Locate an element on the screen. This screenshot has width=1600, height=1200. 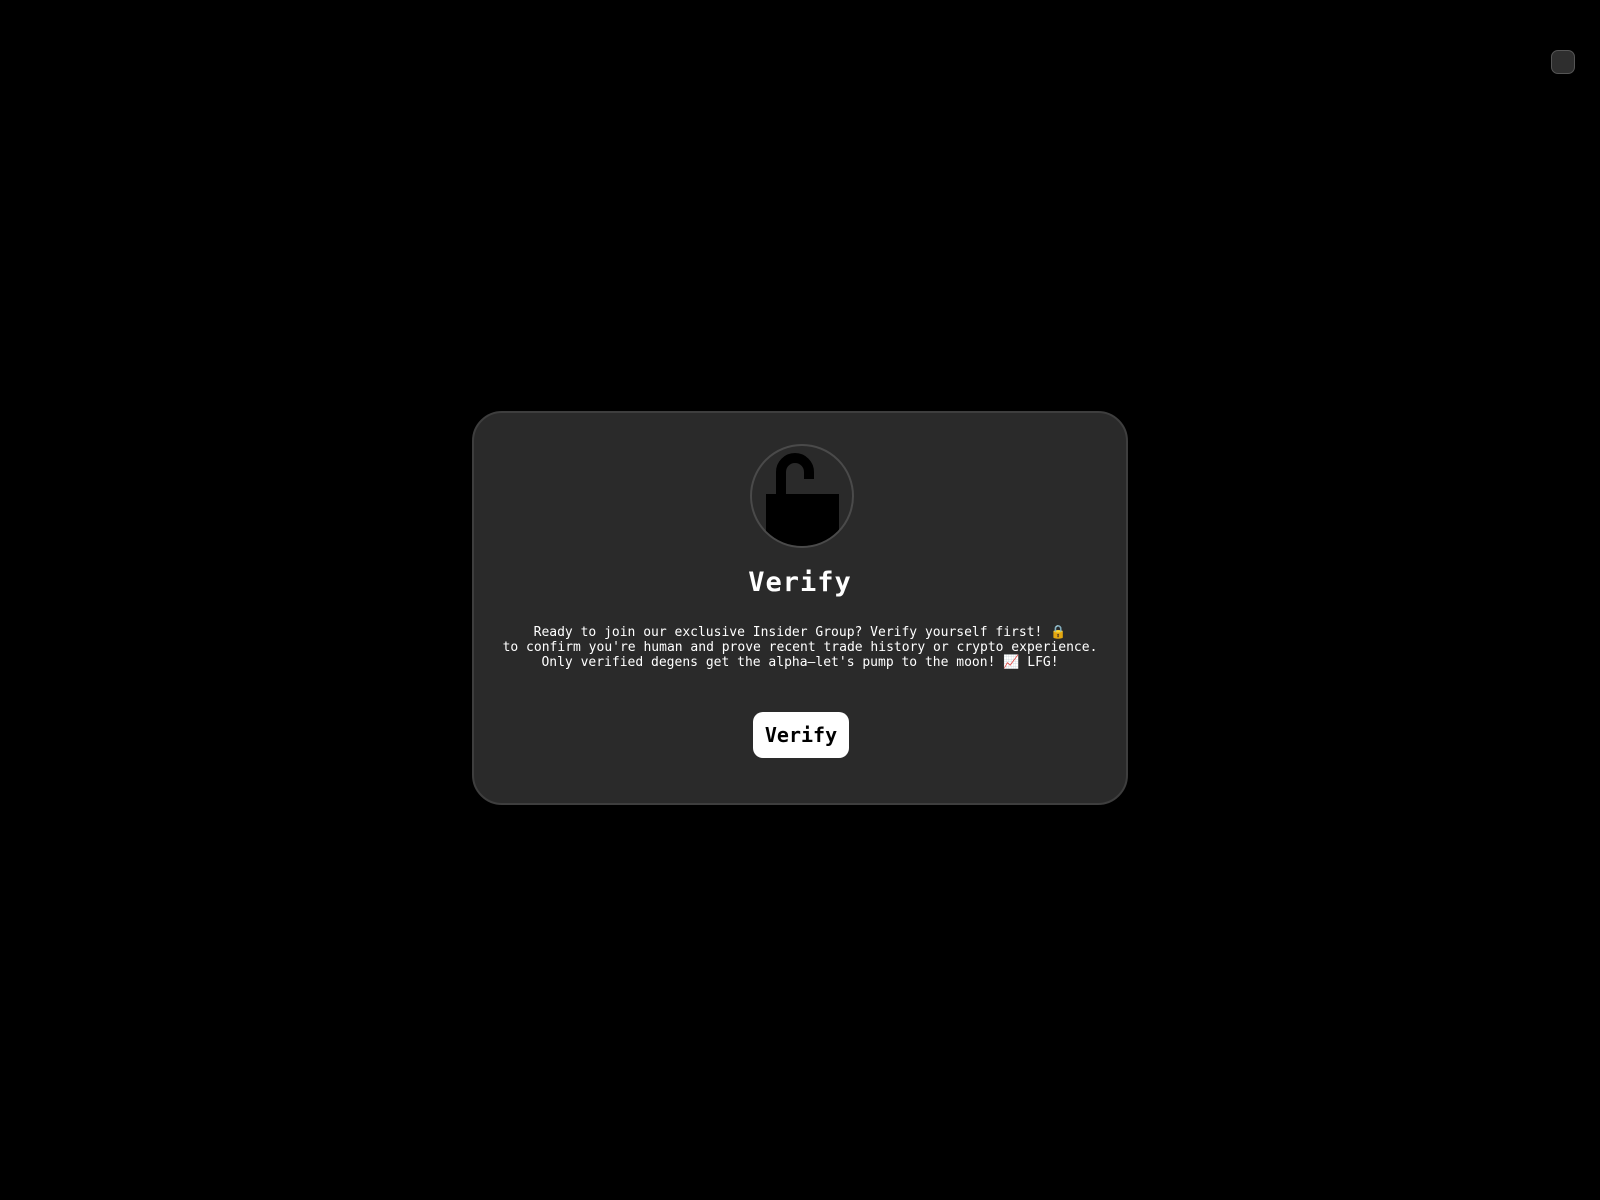
verify-button: Verify is located at coordinates (801, 735).